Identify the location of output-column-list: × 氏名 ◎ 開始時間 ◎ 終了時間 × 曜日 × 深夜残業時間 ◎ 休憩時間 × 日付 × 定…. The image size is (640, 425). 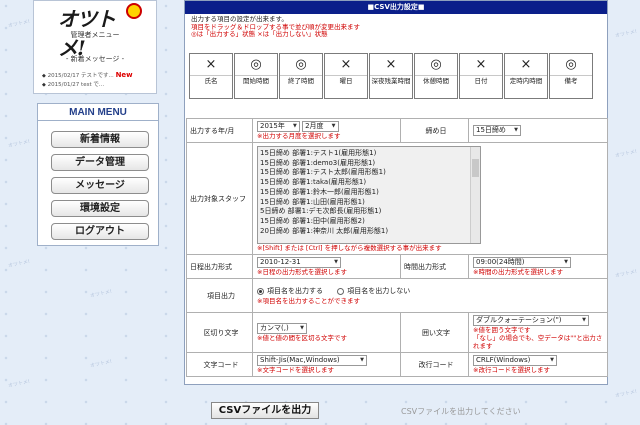
(391, 76).